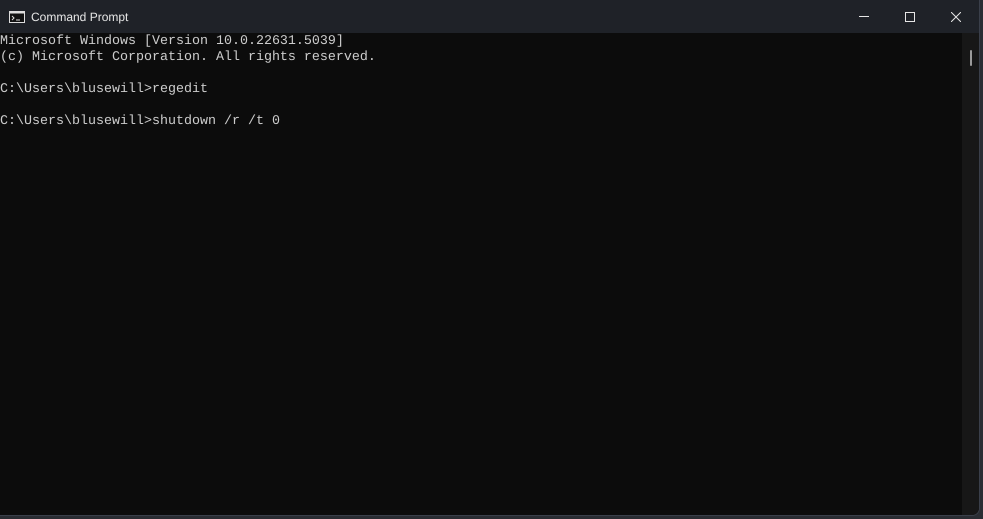 The height and width of the screenshot is (519, 983). I want to click on maximize-icon, so click(910, 17).